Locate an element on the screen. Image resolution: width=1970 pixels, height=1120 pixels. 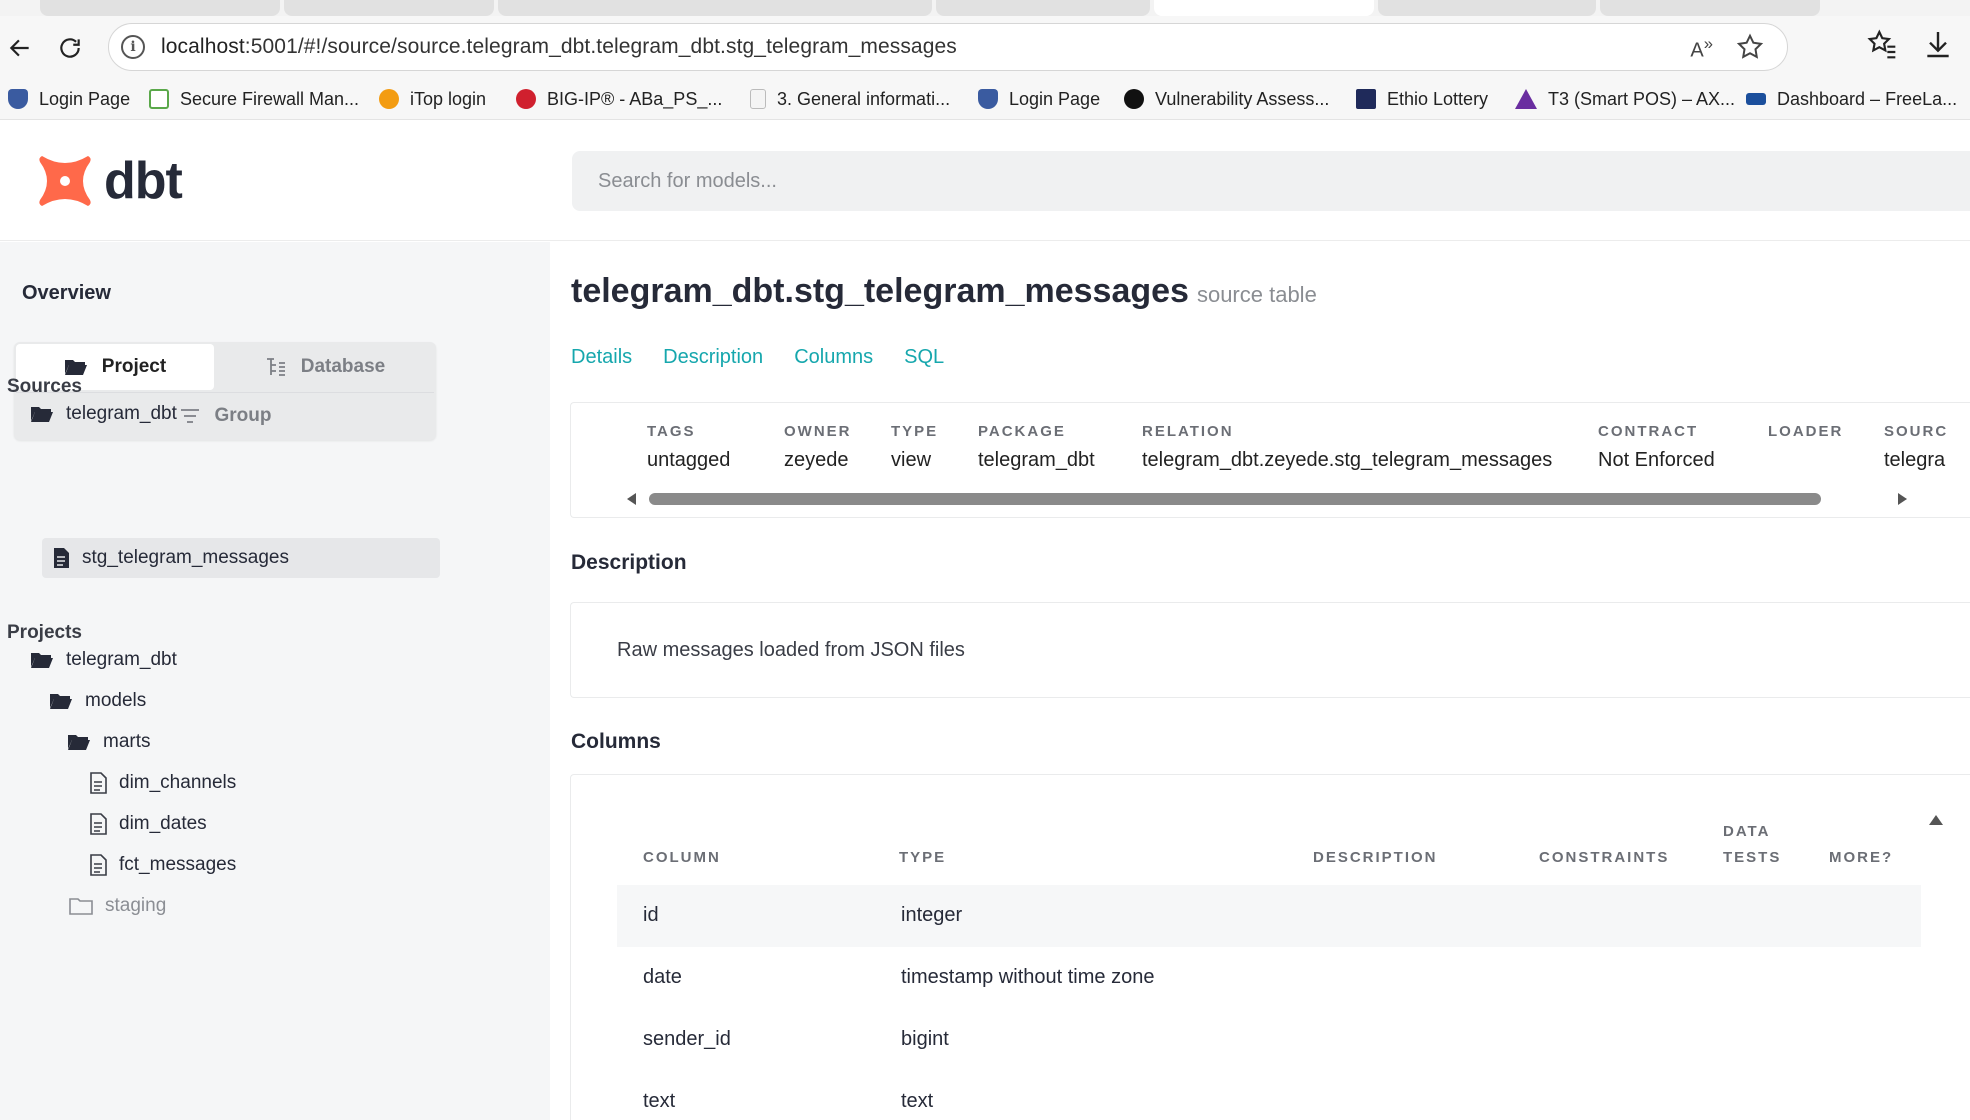
tree-item-label: models is located at coordinates (116, 700).